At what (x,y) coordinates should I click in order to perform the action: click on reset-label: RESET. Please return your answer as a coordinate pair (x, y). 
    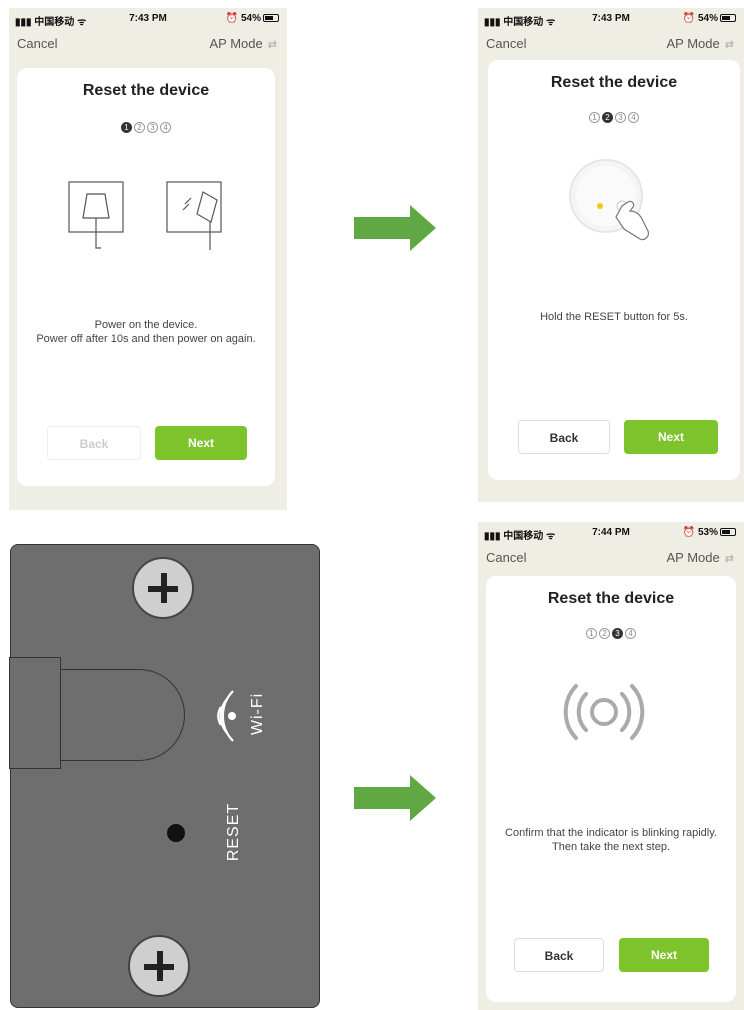
    Looking at the image, I should click on (234, 832).